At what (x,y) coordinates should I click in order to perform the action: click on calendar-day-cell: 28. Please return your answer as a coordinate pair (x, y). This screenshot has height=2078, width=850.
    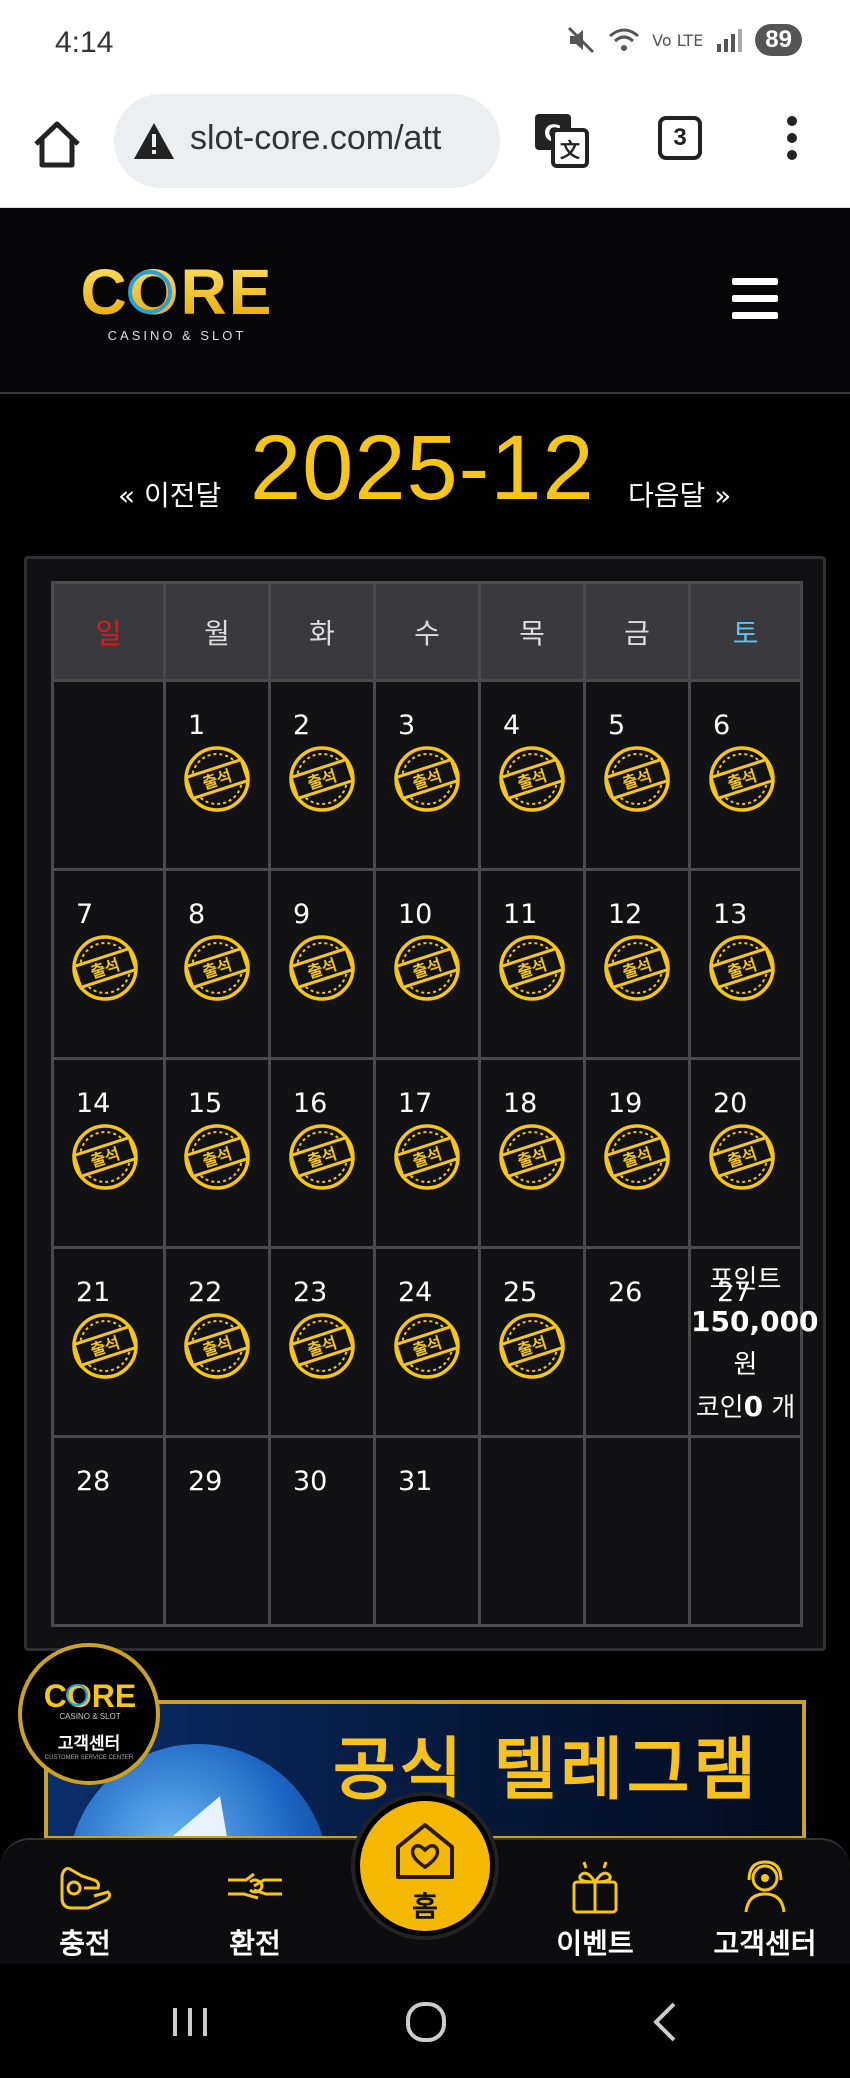
    Looking at the image, I should click on (108, 1531).